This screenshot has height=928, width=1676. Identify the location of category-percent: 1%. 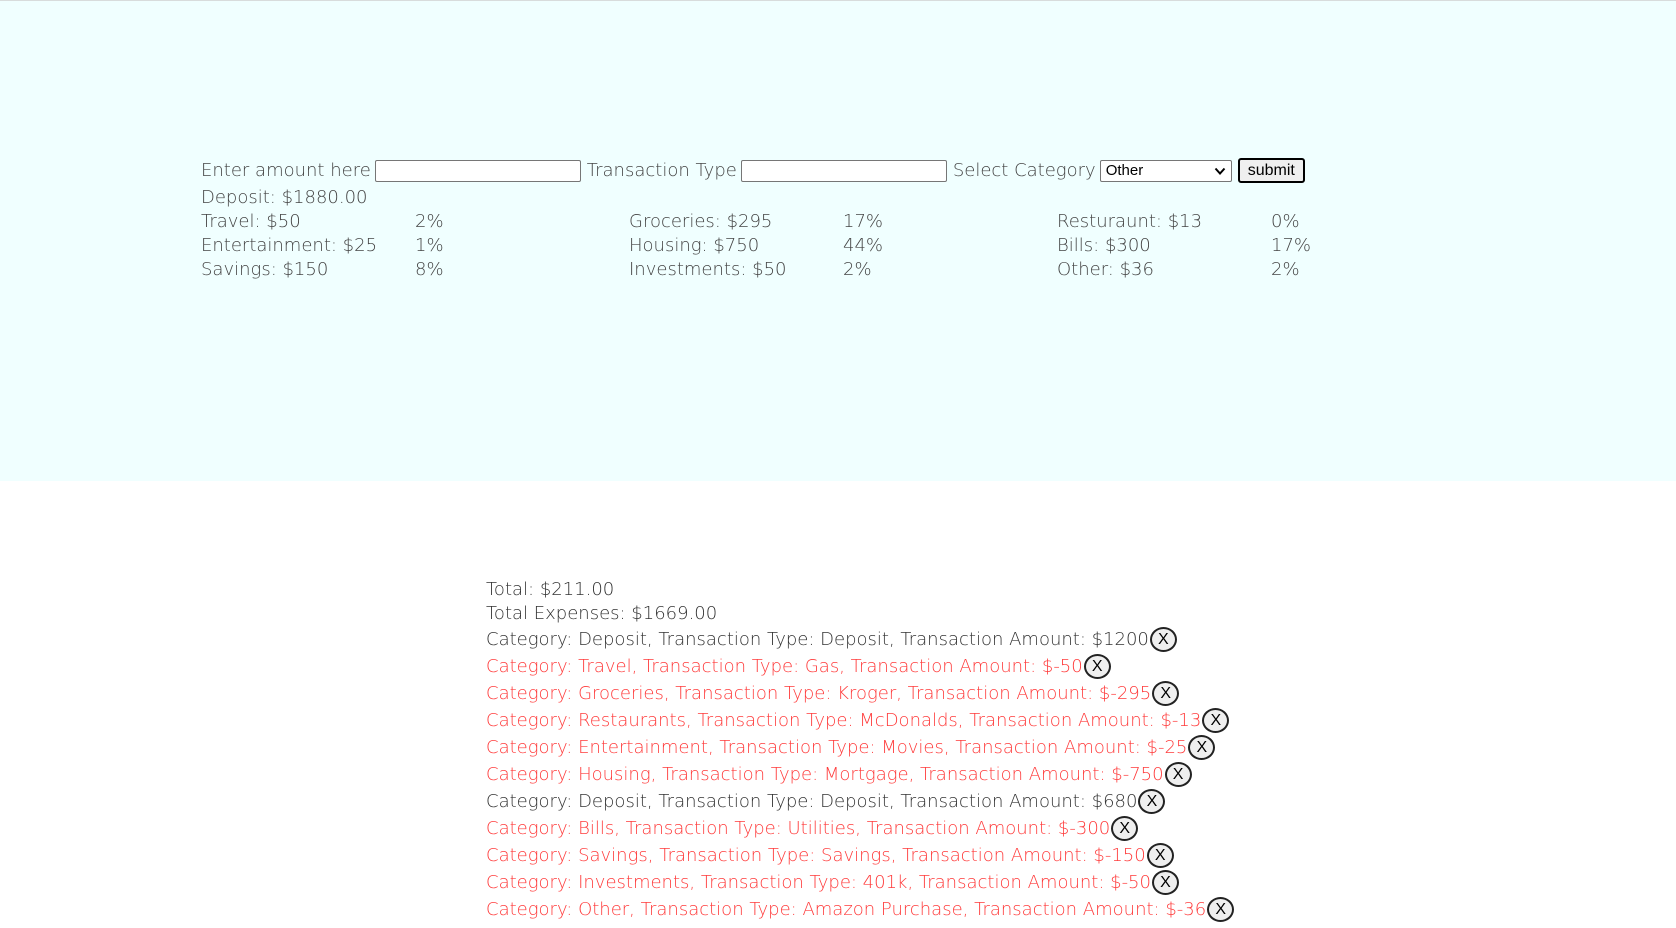
(429, 245).